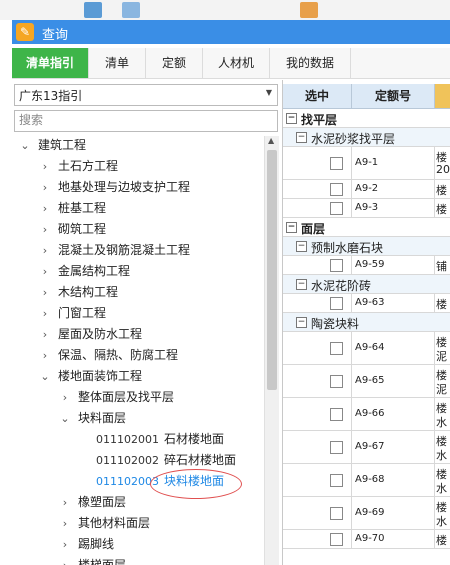 Image resolution: width=450 pixels, height=565 pixels. I want to click on tree-node: › 踢脚线, so click(137, 544).